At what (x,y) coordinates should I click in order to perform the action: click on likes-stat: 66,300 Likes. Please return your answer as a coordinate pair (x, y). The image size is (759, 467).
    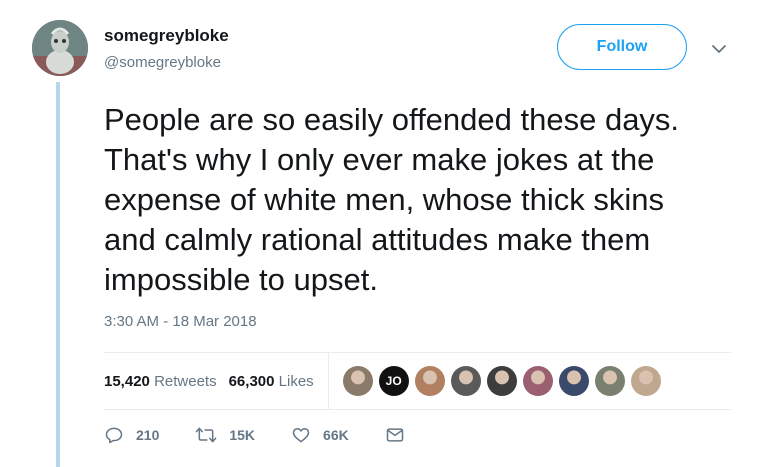
    Looking at the image, I should click on (271, 381).